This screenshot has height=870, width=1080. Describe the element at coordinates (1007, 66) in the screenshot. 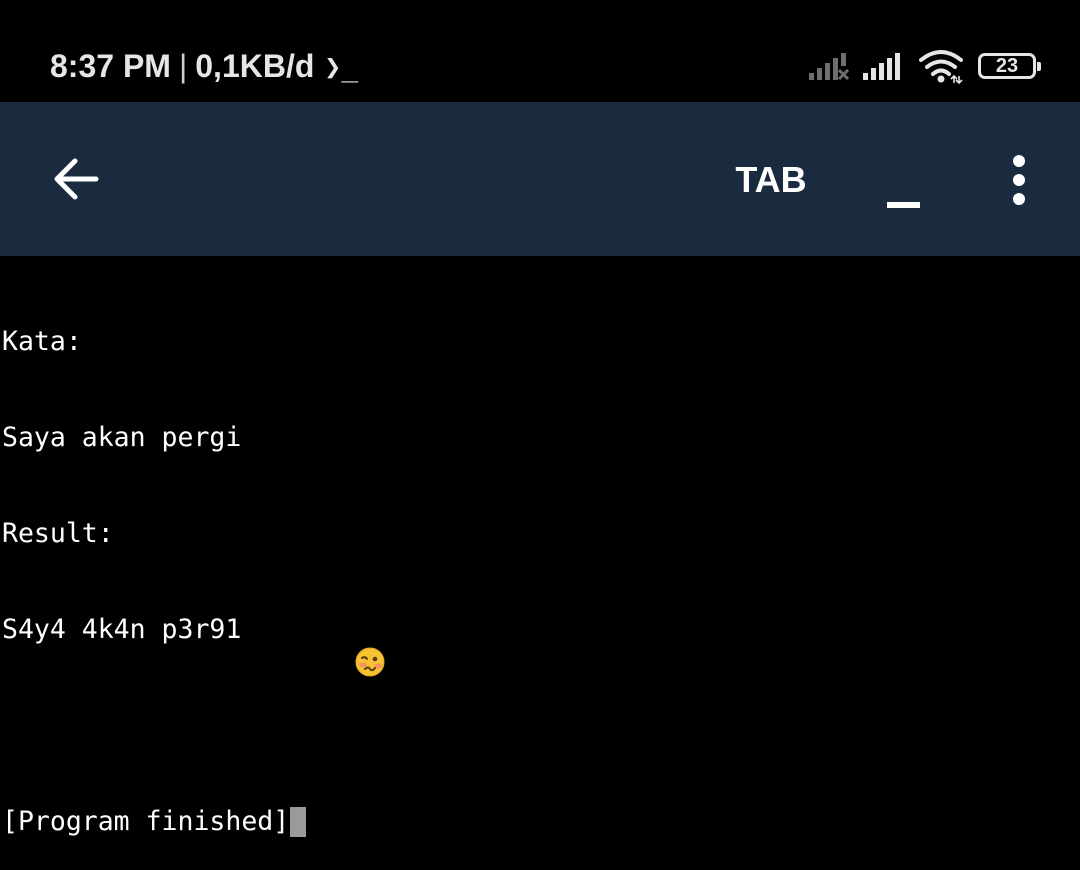

I see `battery-level: 23` at that location.